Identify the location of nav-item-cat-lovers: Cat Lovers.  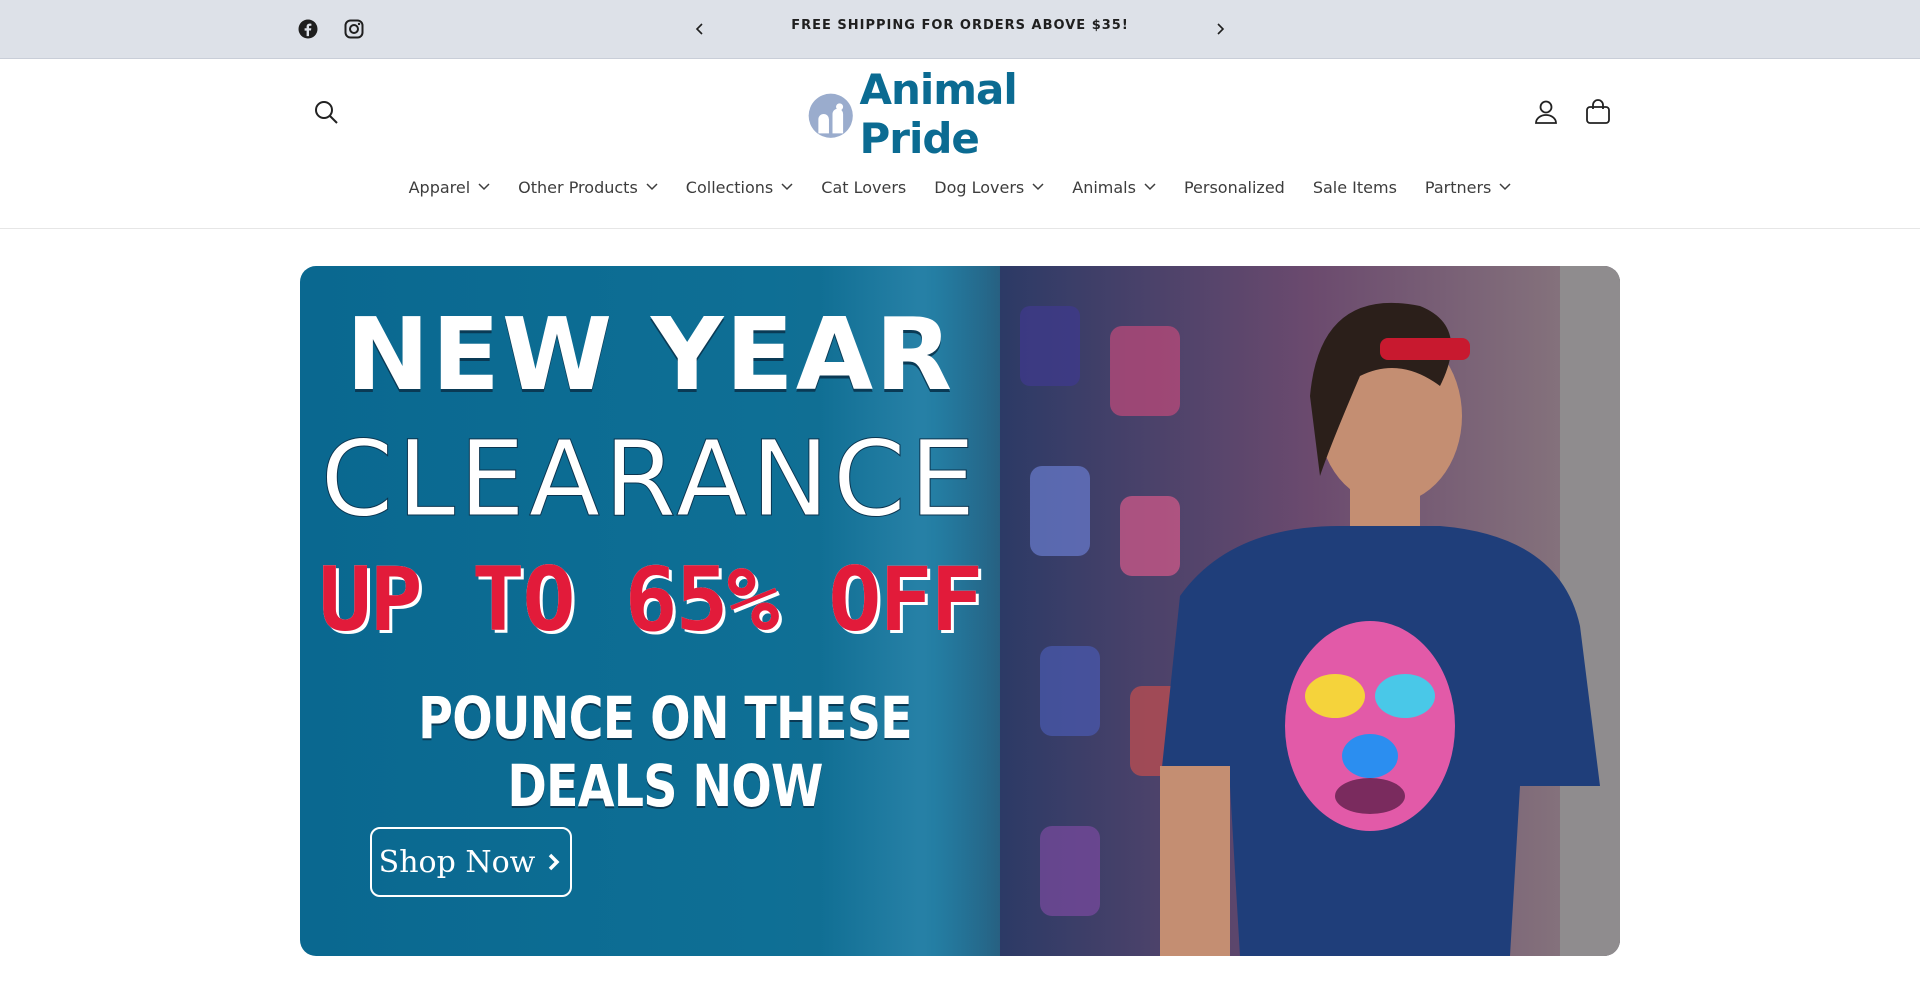
(863, 187).